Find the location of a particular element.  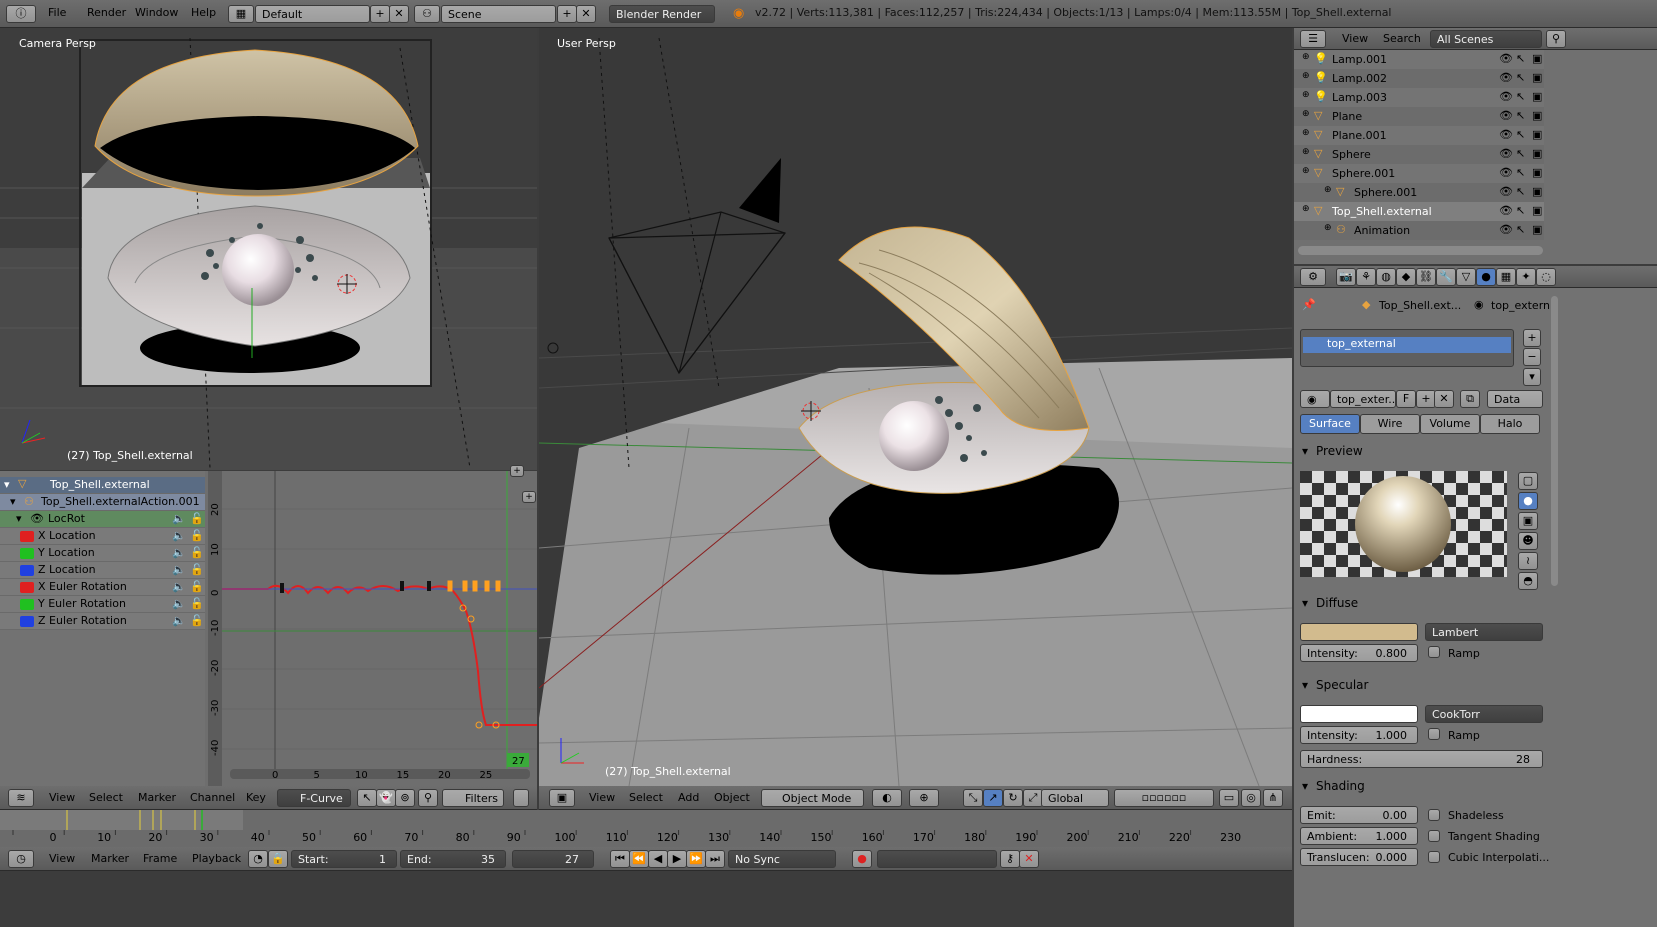

timeline-editor-icon: ◷ is located at coordinates (21, 859).